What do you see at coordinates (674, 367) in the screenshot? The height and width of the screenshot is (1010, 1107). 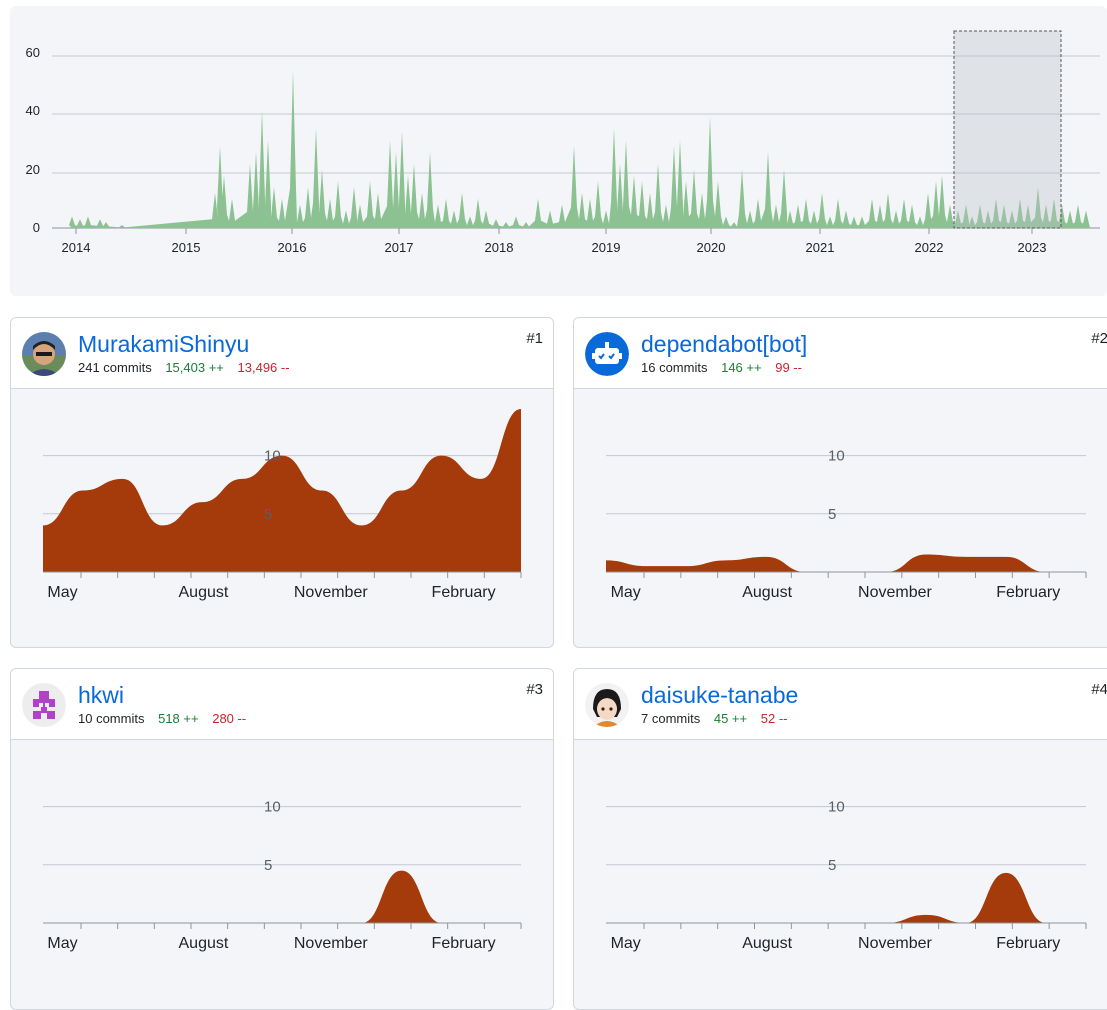 I see `commit-count-link: 16 commits` at bounding box center [674, 367].